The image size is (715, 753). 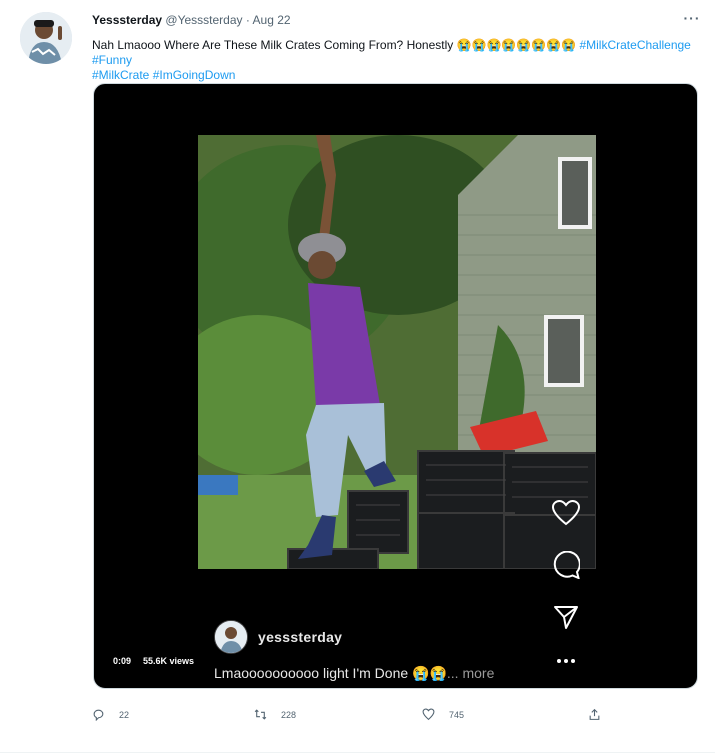 What do you see at coordinates (122, 661) in the screenshot?
I see `video-duration: 0:09` at bounding box center [122, 661].